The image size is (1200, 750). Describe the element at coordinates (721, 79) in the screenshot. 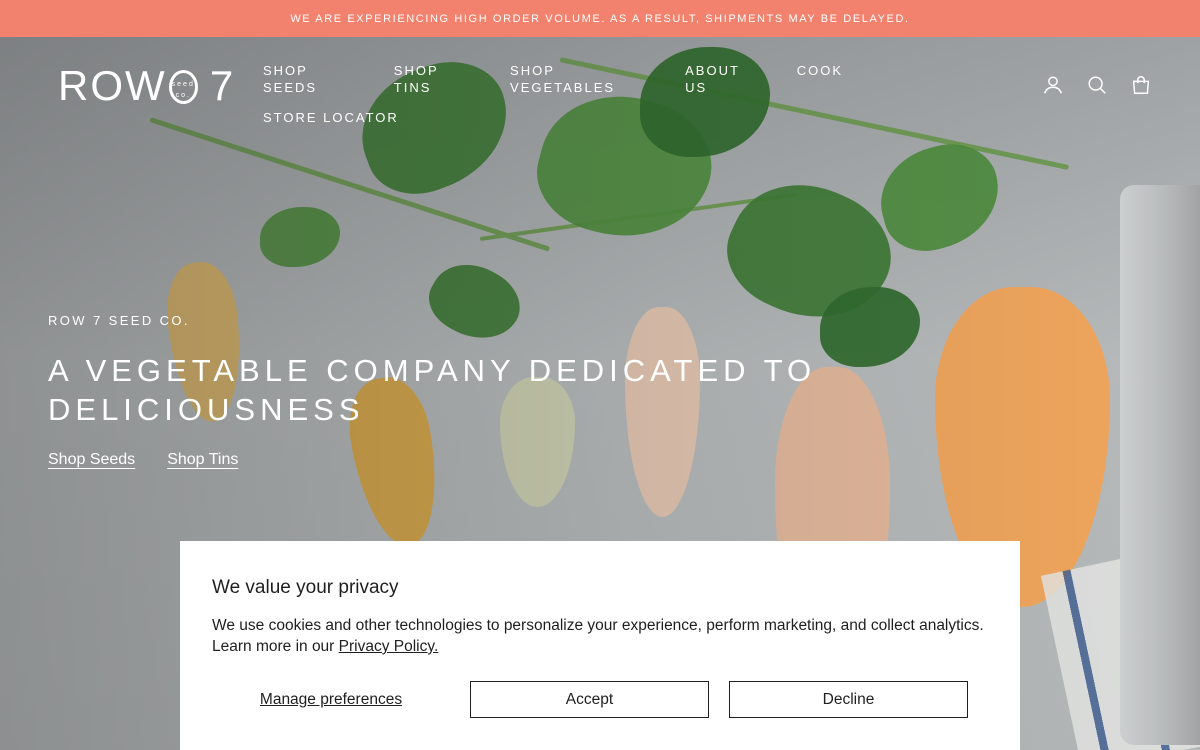

I see `nav-about-us: ABOUT US` at that location.